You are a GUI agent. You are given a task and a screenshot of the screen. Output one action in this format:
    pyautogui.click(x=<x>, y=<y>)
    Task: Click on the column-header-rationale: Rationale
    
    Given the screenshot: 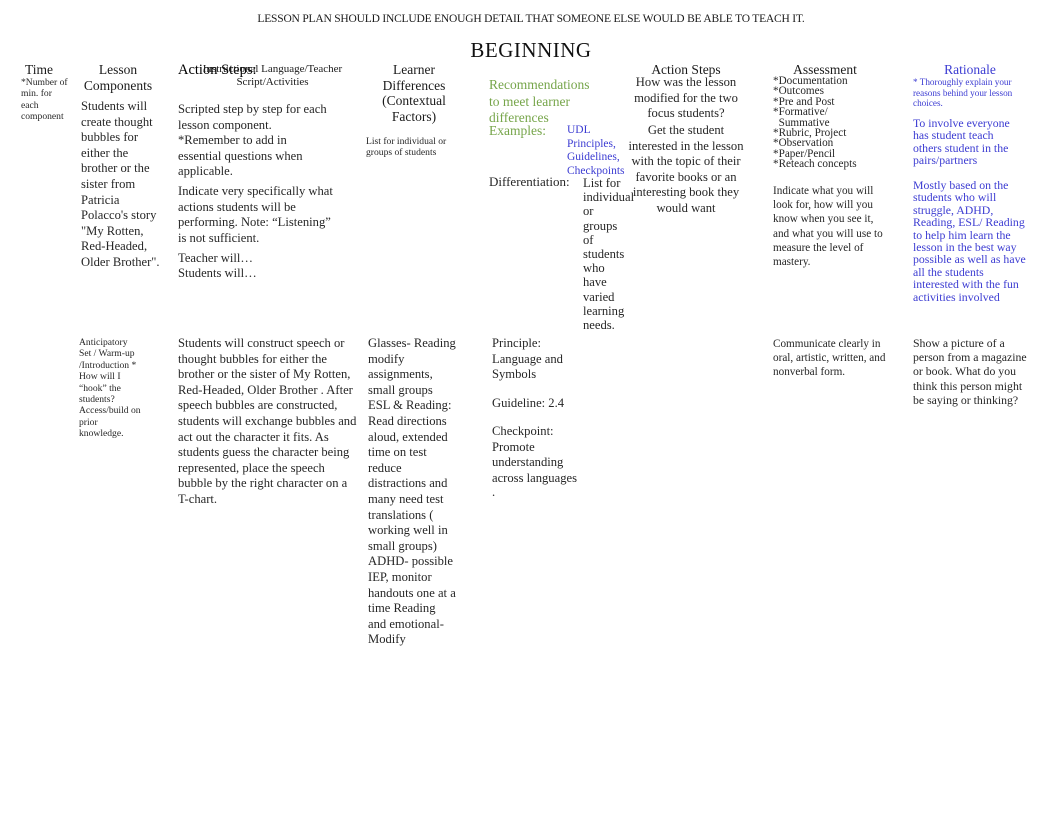 What is the action you would take?
    pyautogui.click(x=970, y=69)
    